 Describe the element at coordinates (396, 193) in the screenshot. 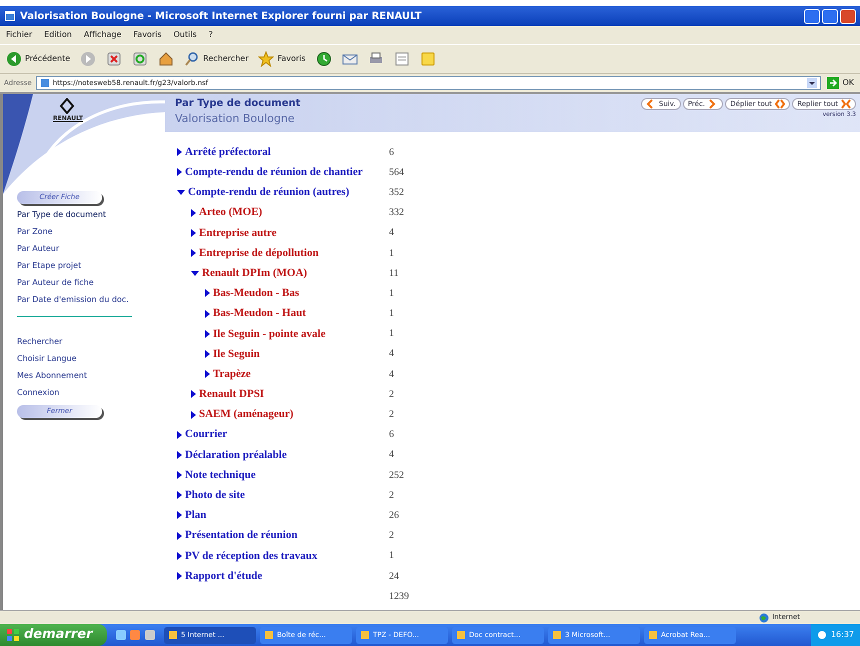

I see `count-text: 352` at that location.